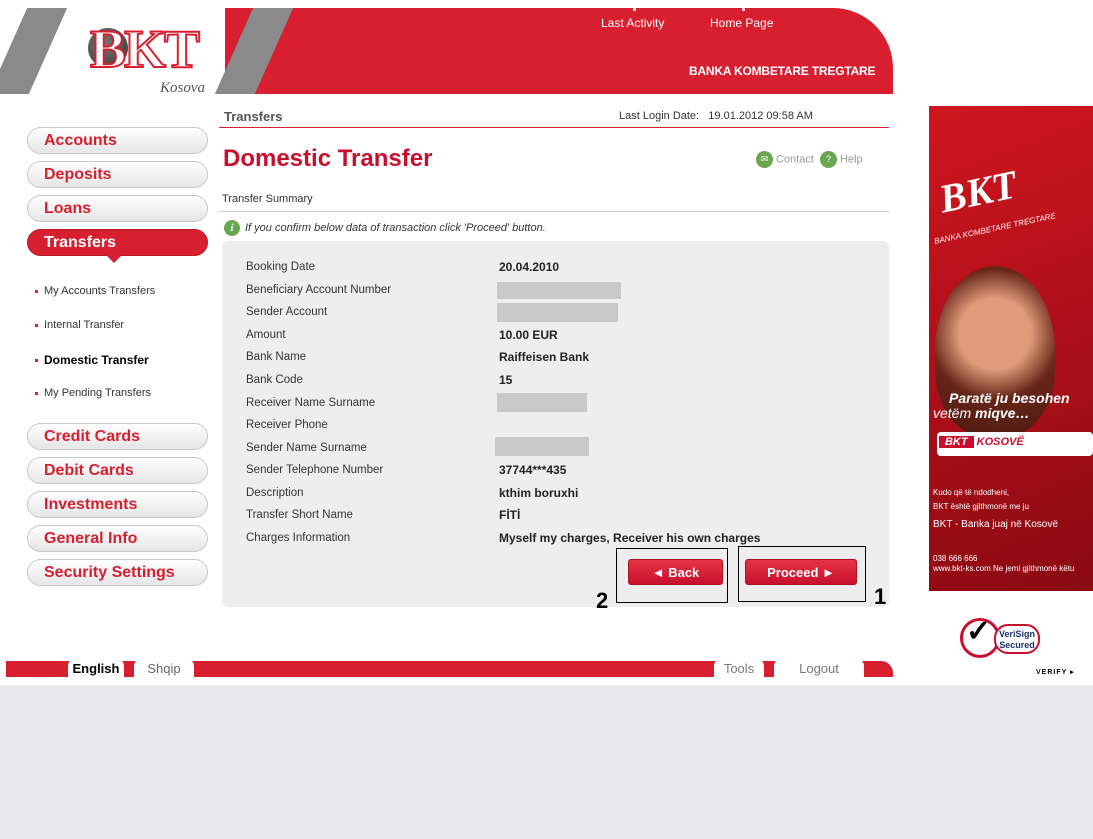 This screenshot has height=839, width=1093. What do you see at coordinates (554, 127) in the screenshot?
I see `header-divider` at bounding box center [554, 127].